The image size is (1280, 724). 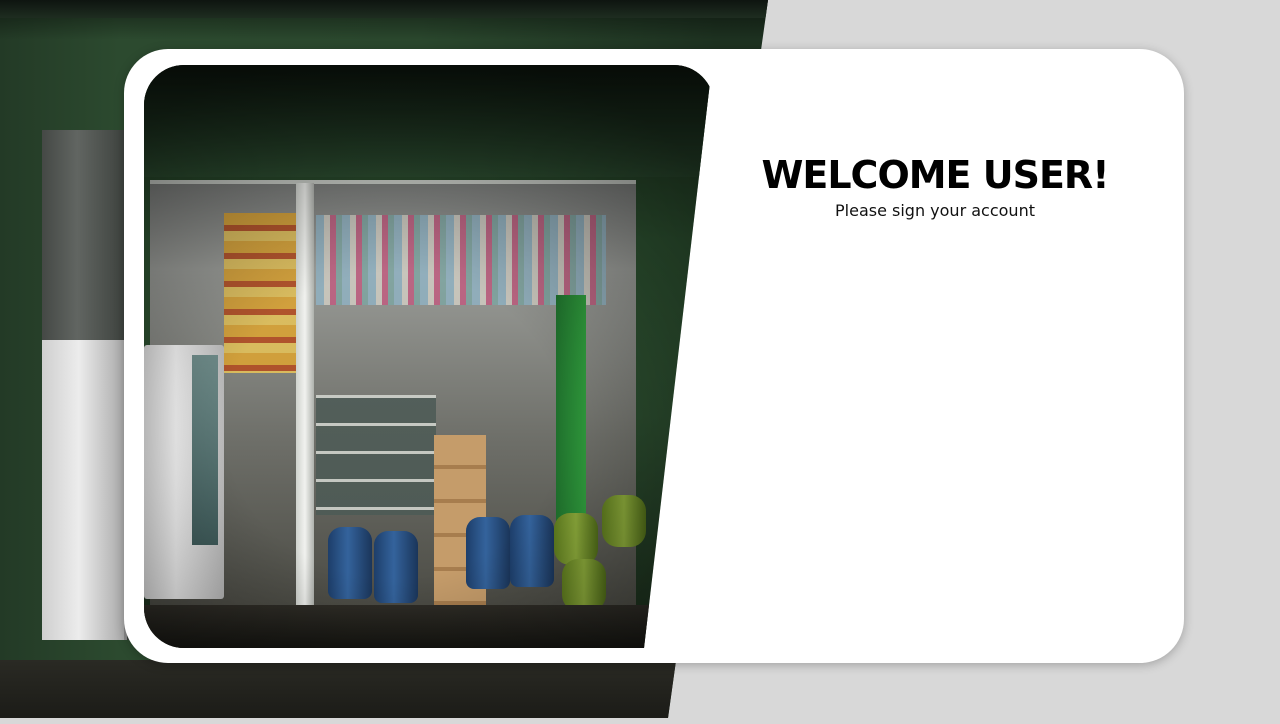 What do you see at coordinates (360, 689) in the screenshot?
I see `background-floor` at bounding box center [360, 689].